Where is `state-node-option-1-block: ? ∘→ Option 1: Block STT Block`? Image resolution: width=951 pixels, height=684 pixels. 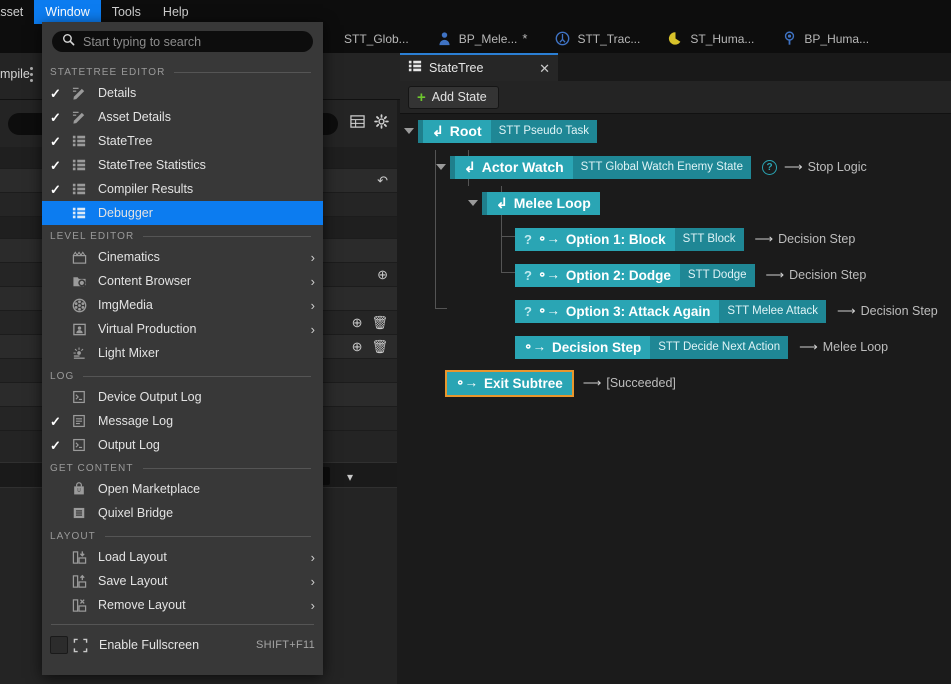
state-node-option-1-block: ? ∘→ Option 1: Block STT Block is located at coordinates (629, 239).